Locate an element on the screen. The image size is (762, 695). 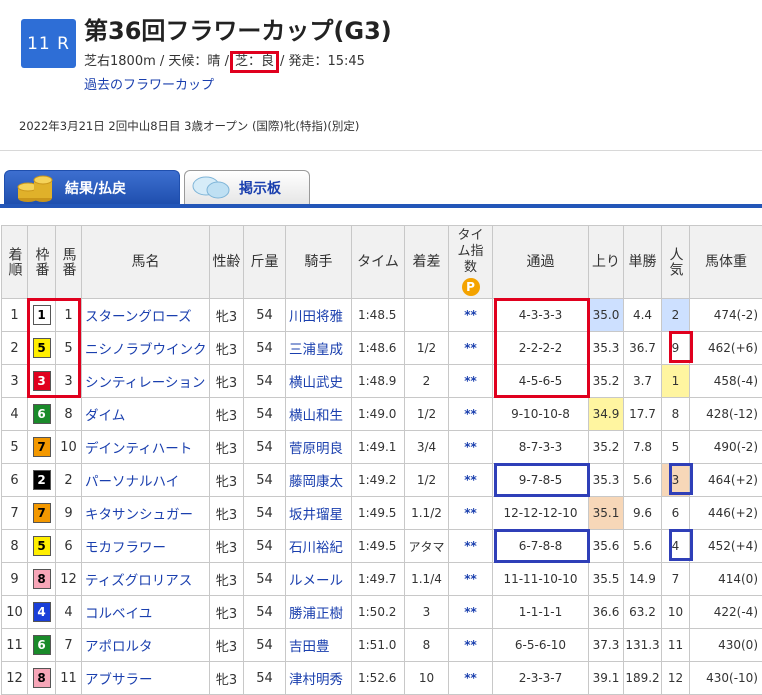
cell-umaban: 1 is located at coordinates (69, 315).